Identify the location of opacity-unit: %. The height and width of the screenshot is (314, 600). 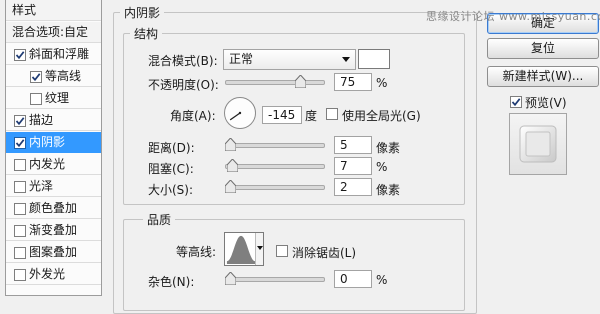
(382, 83).